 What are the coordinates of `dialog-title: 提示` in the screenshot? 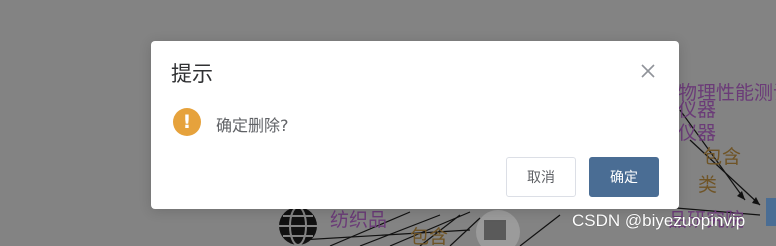 It's located at (192, 74).